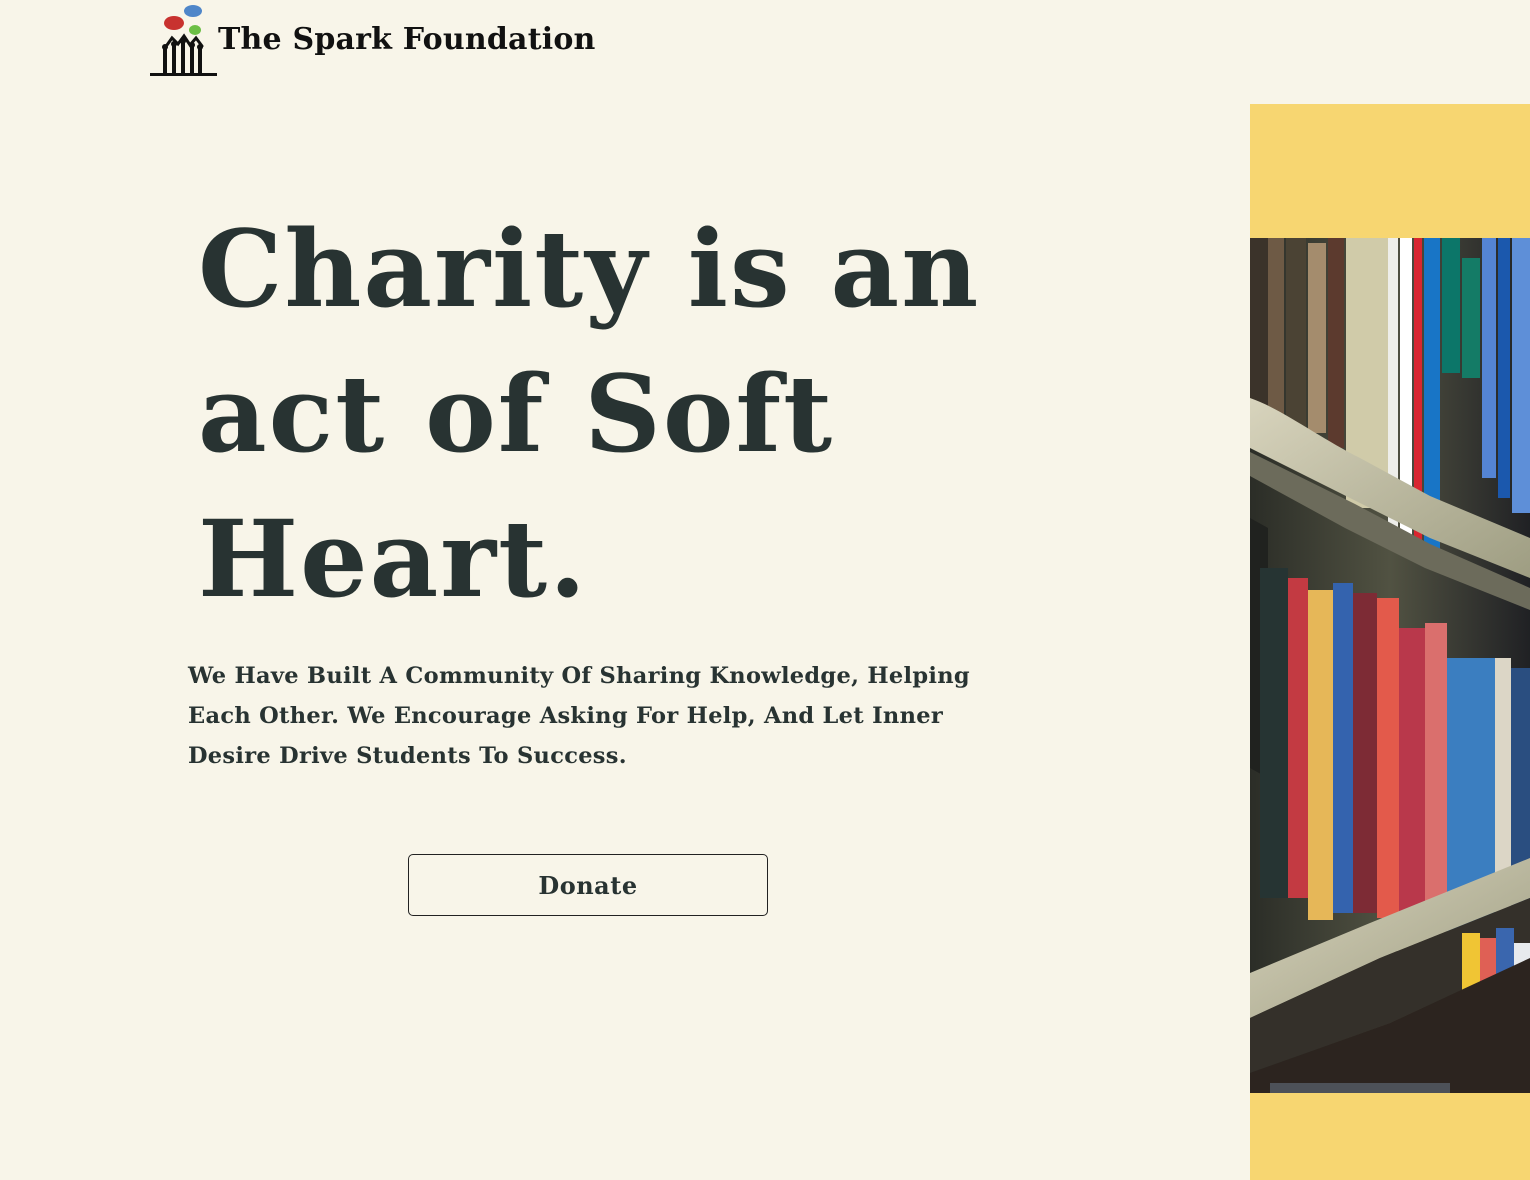  I want to click on library-bookshelf-image, so click(1390, 665).